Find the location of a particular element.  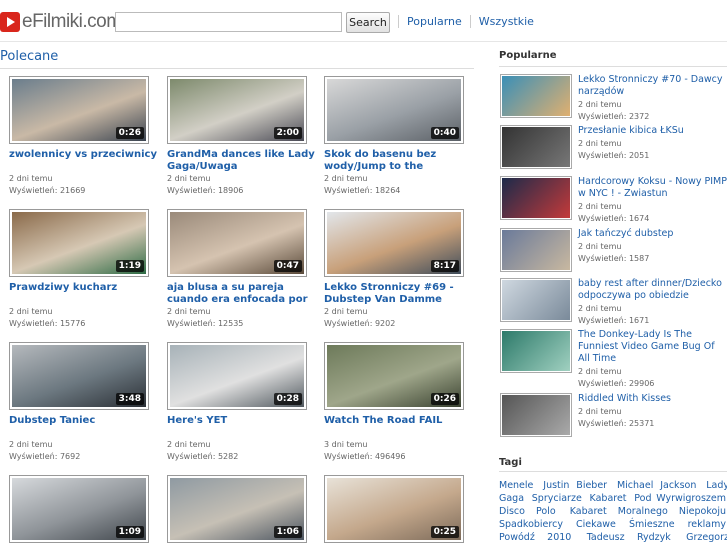

thumbnail-image: 0:28 is located at coordinates (237, 376).